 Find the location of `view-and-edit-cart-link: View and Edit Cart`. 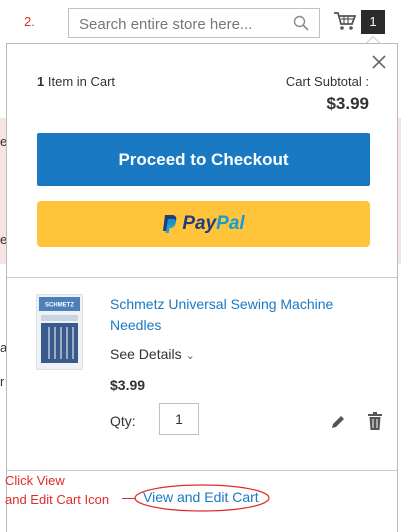

view-and-edit-cart-link: View and Edit Cart is located at coordinates (201, 497).